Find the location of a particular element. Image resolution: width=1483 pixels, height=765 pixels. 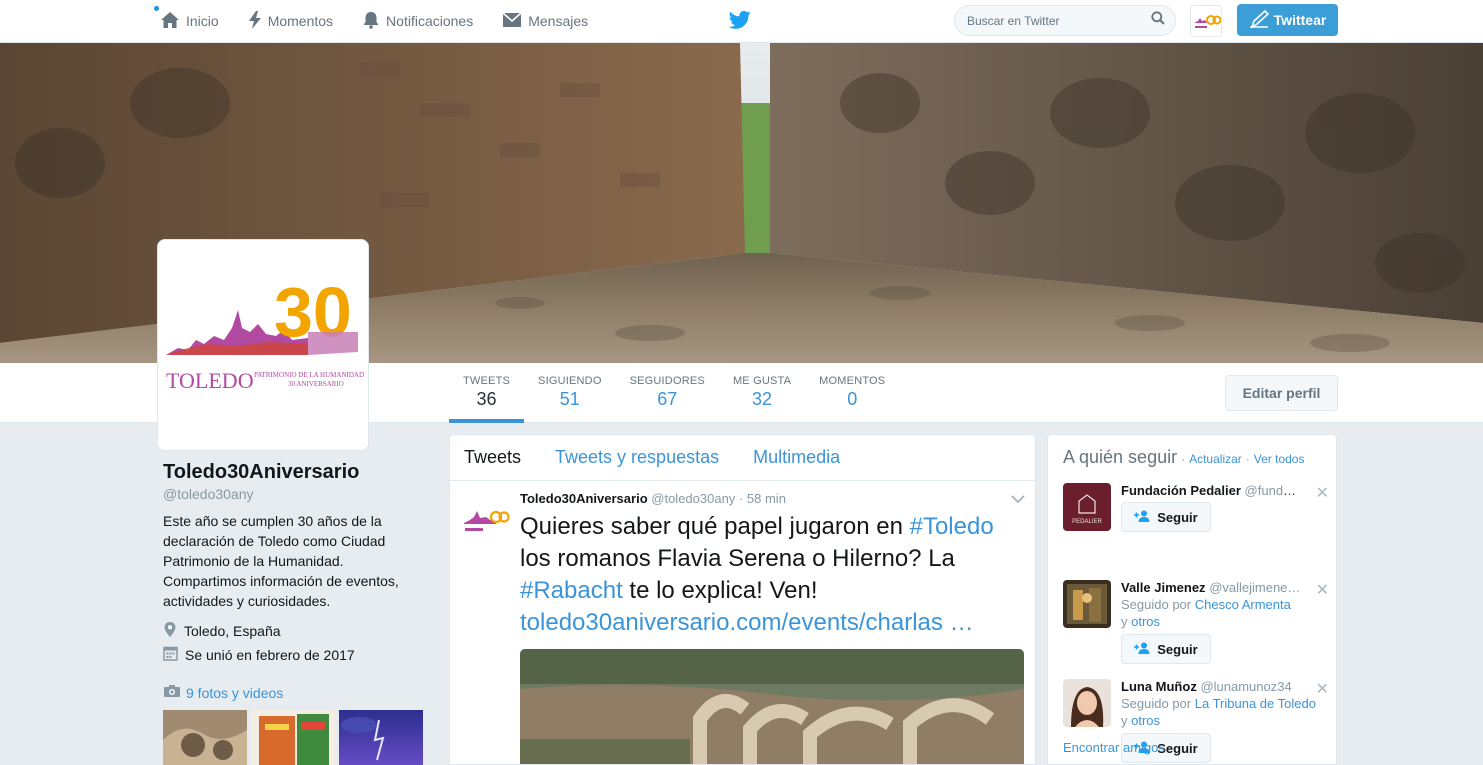

stat-following: SIGUIENDO 51 is located at coordinates (570, 393).